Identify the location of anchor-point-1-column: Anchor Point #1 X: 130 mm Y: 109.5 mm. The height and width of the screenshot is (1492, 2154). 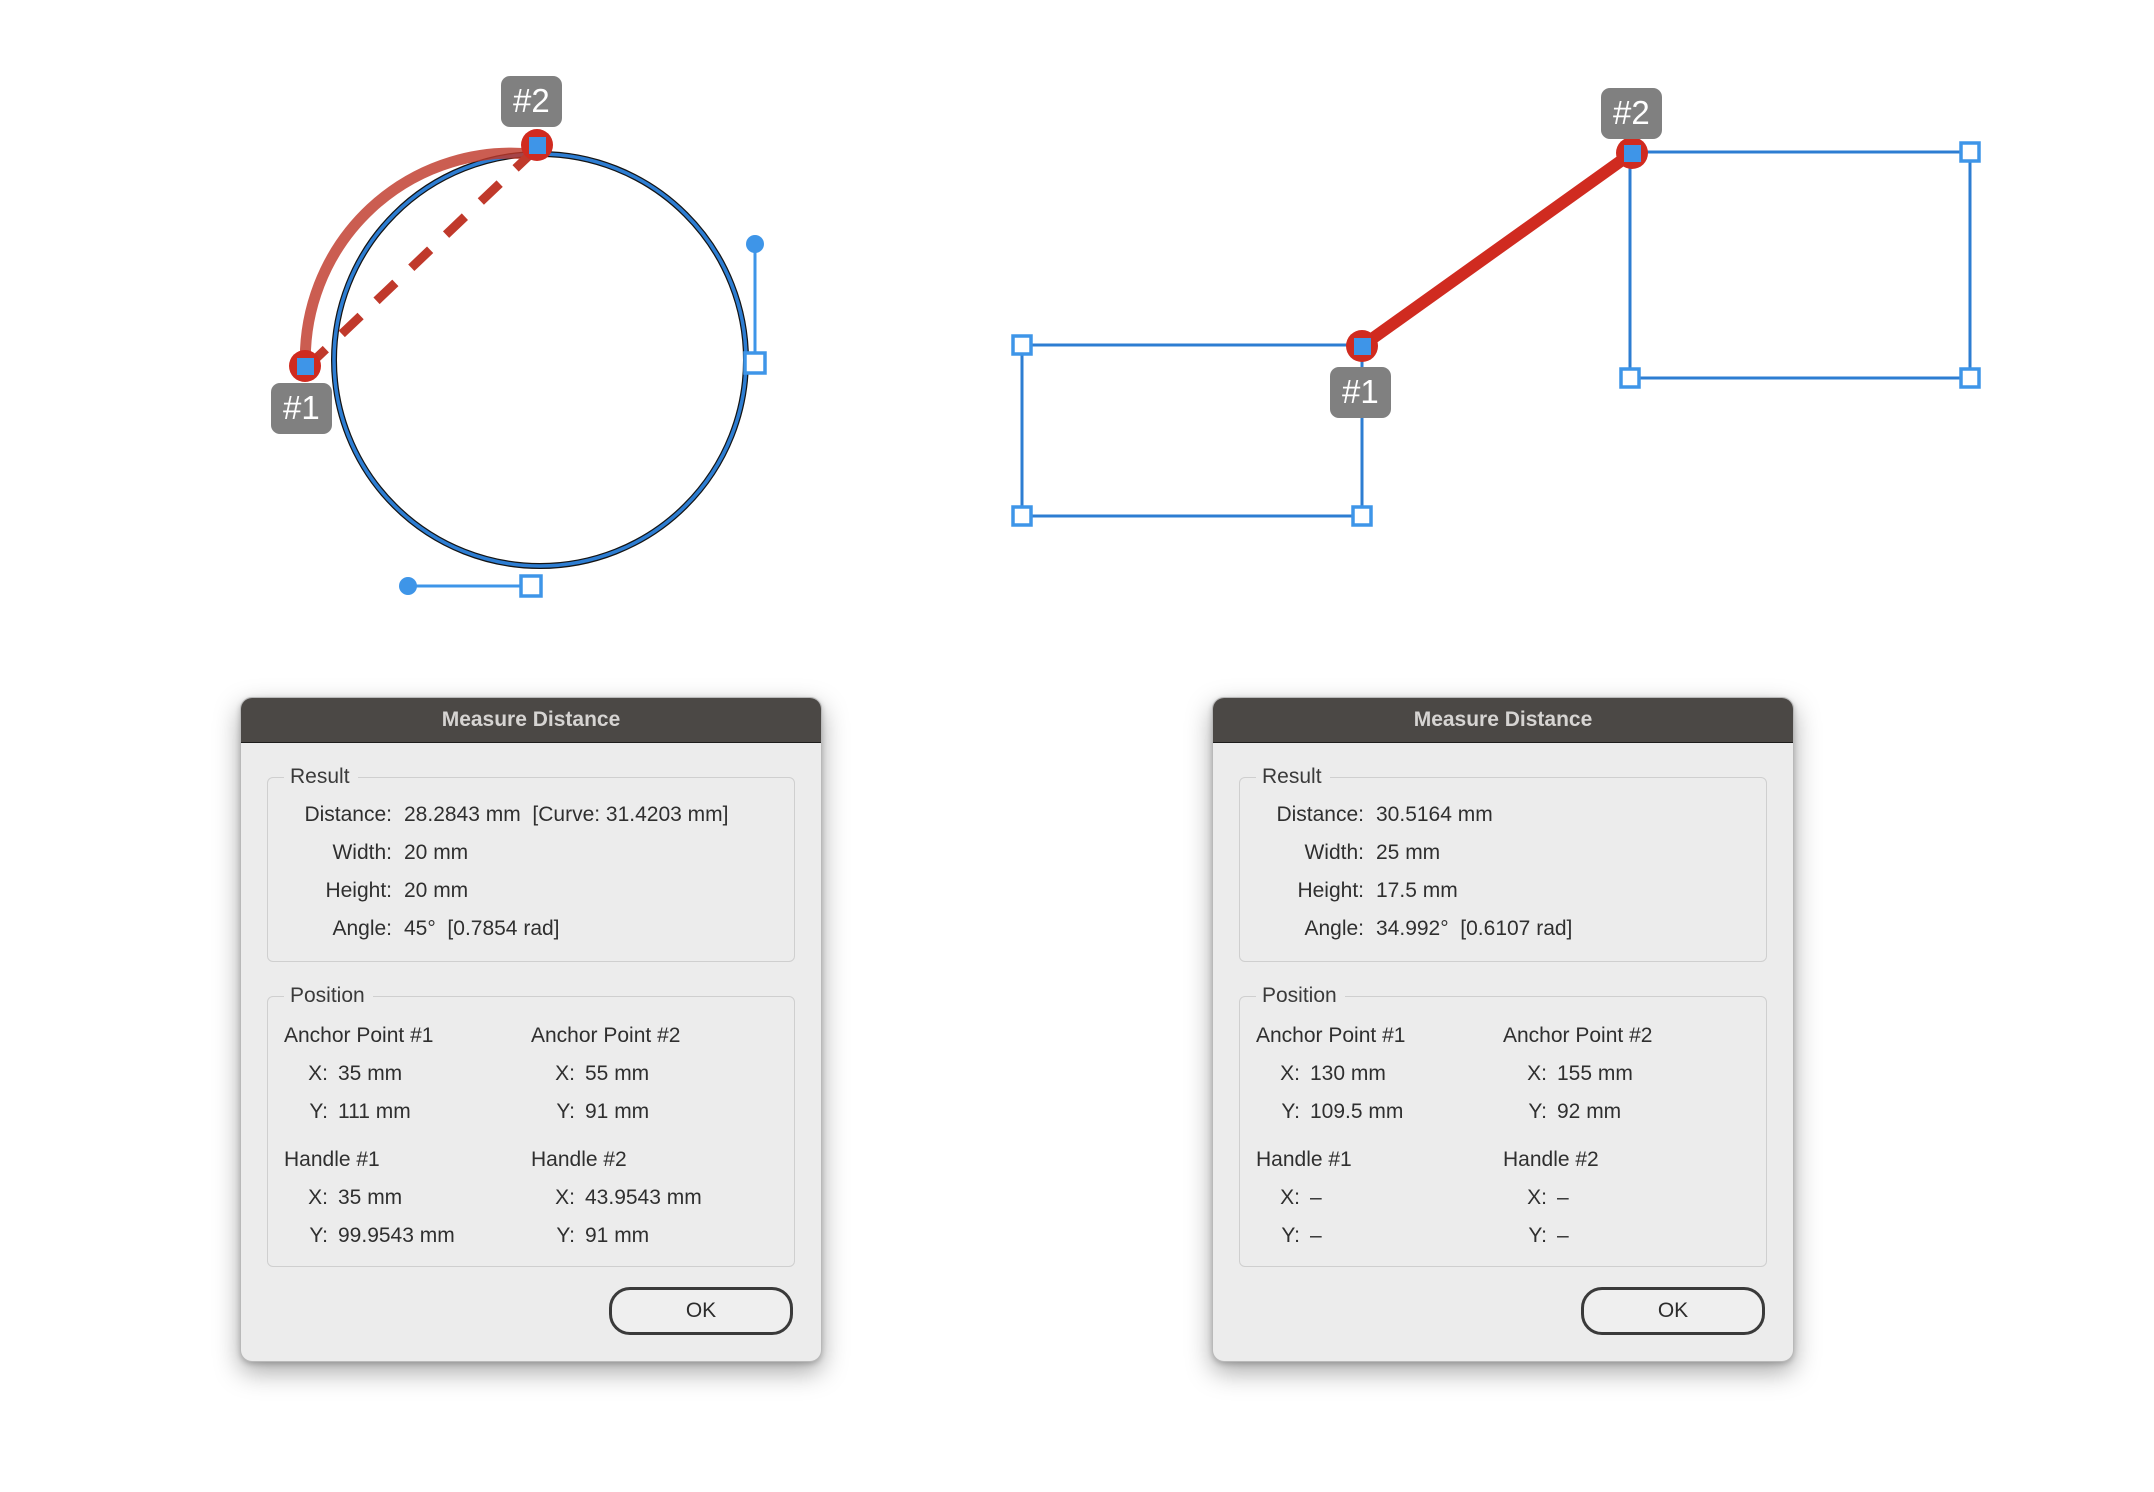
(1379, 1073).